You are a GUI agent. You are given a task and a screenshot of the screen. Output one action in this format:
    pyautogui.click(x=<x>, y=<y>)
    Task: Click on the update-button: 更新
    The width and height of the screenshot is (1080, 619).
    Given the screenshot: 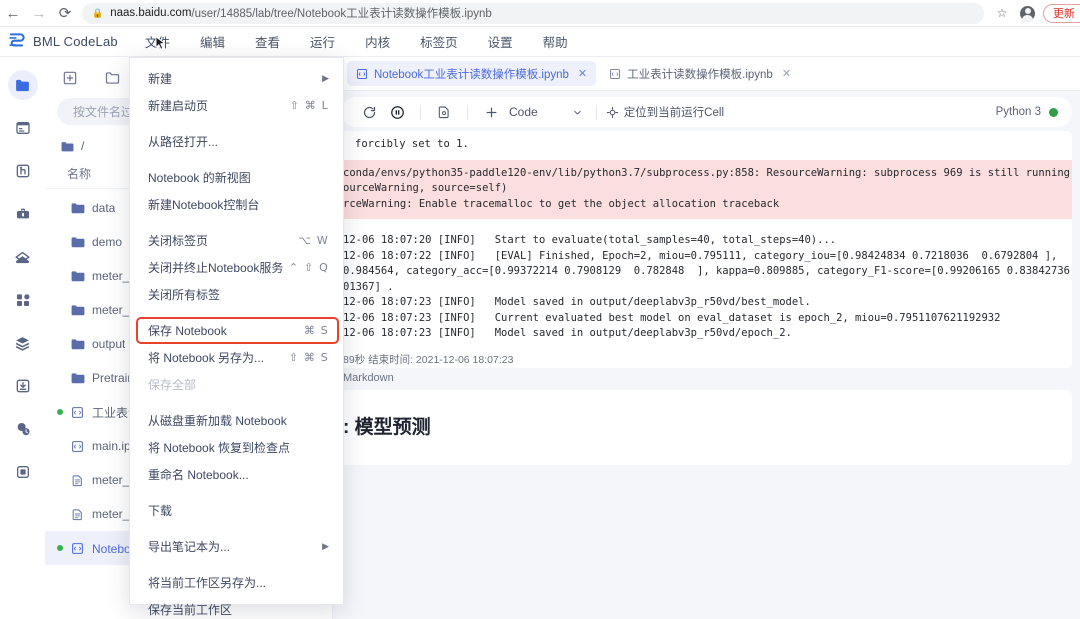 What is the action you would take?
    pyautogui.click(x=1061, y=13)
    